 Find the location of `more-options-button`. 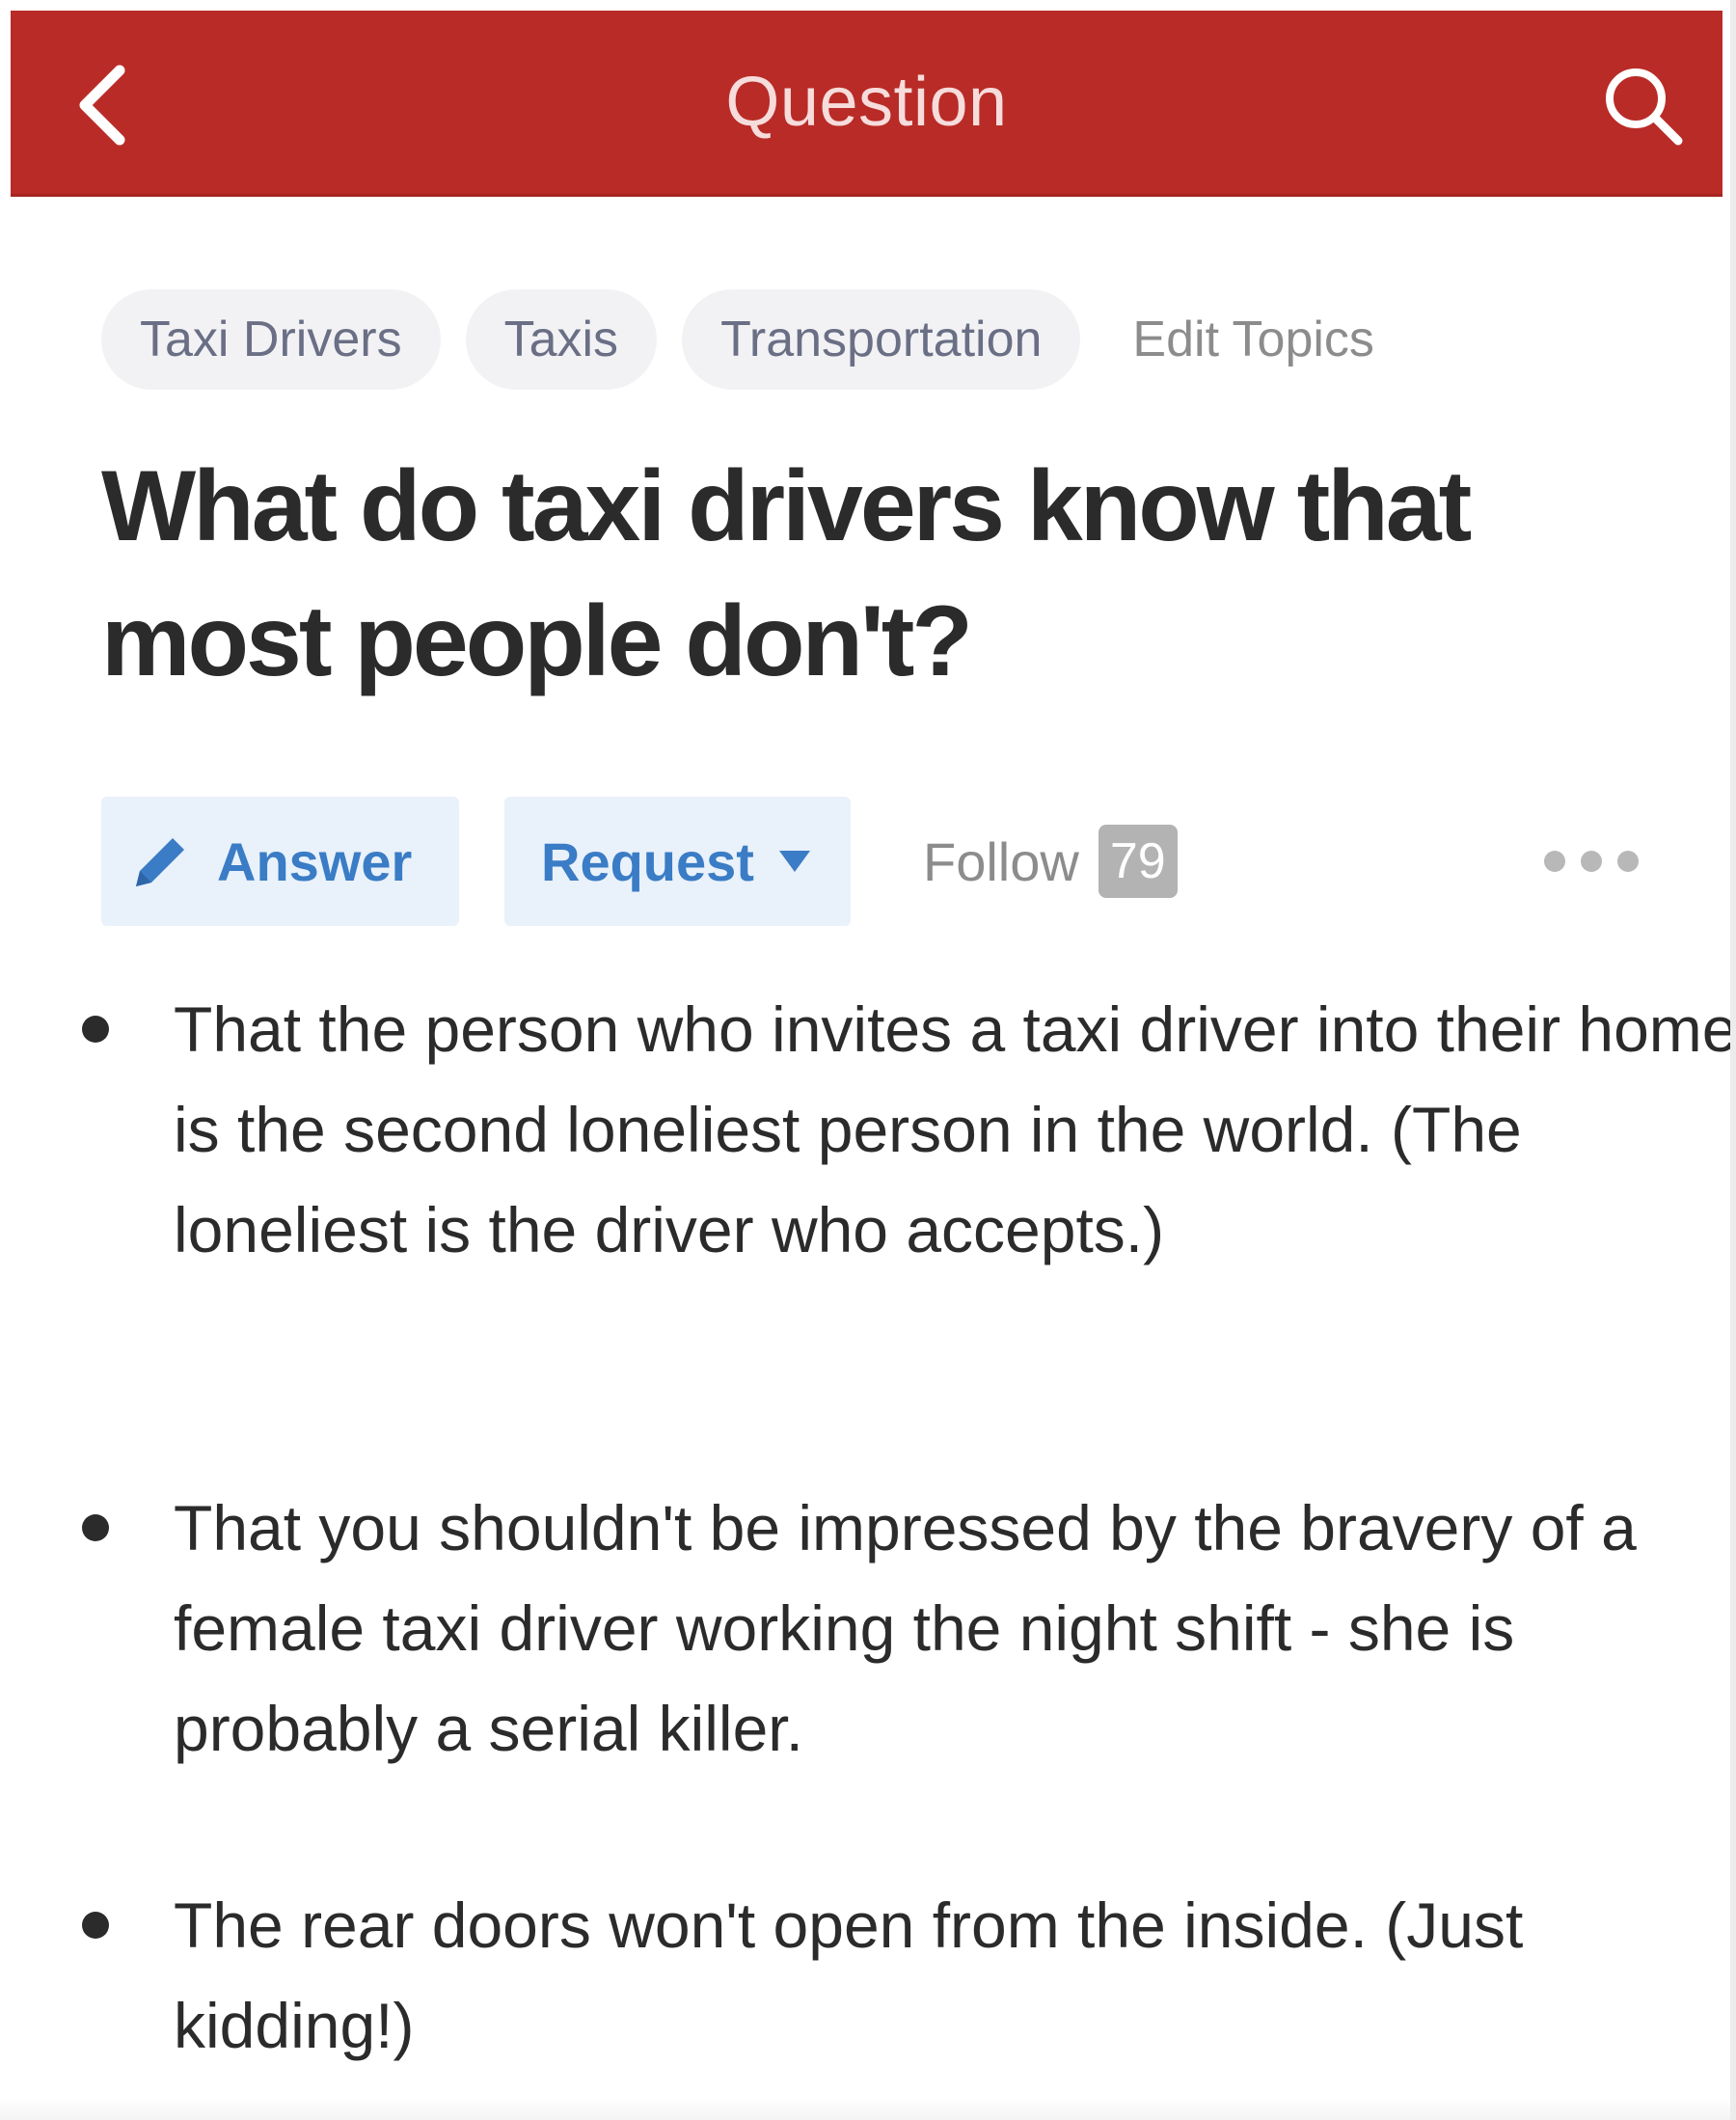

more-options-button is located at coordinates (1591, 861).